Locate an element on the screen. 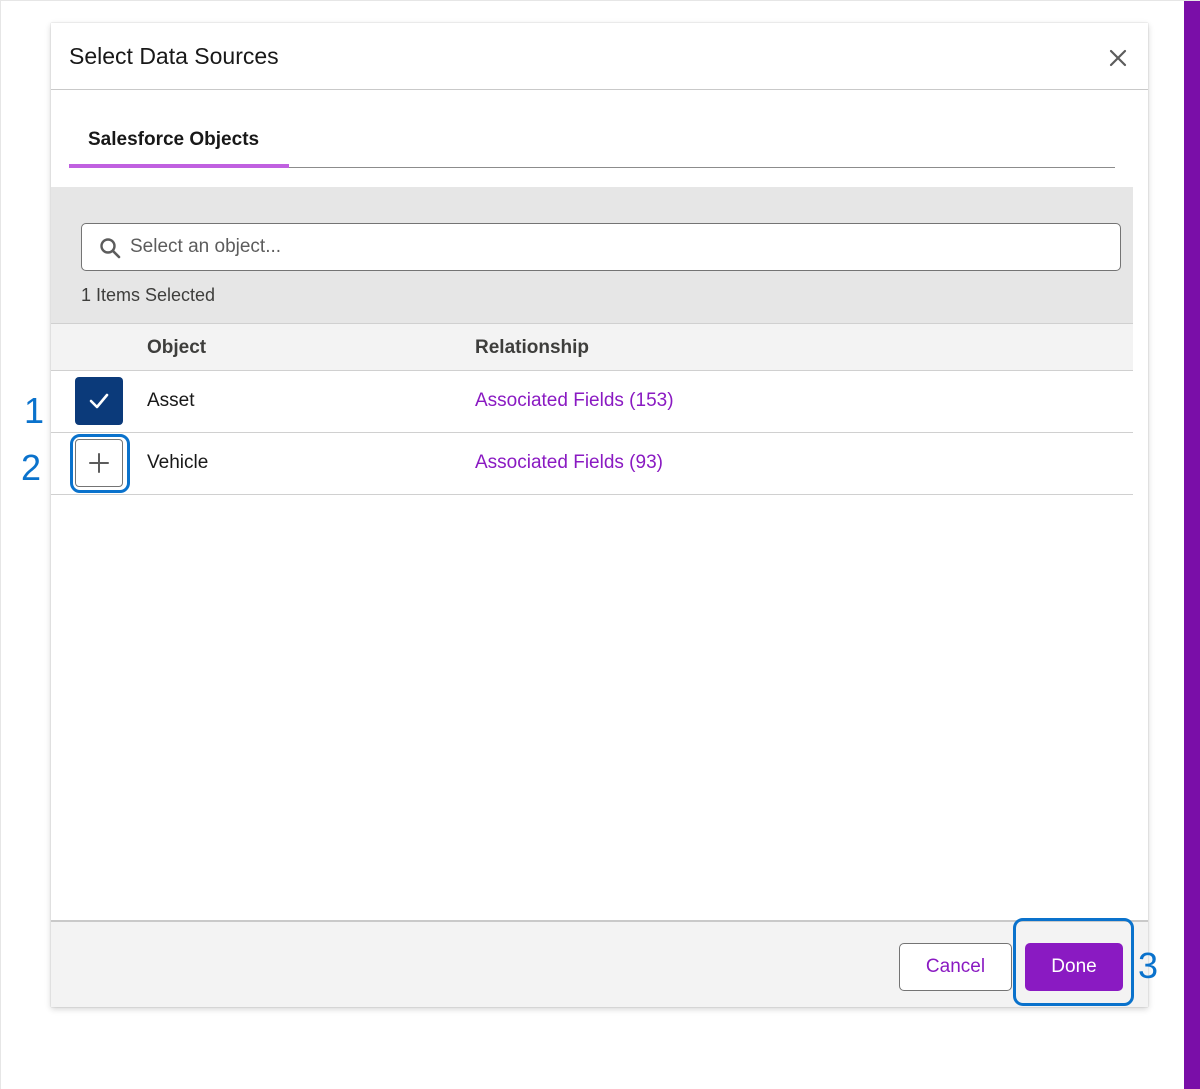  tab-label: Salesforce Objects is located at coordinates (174, 139).